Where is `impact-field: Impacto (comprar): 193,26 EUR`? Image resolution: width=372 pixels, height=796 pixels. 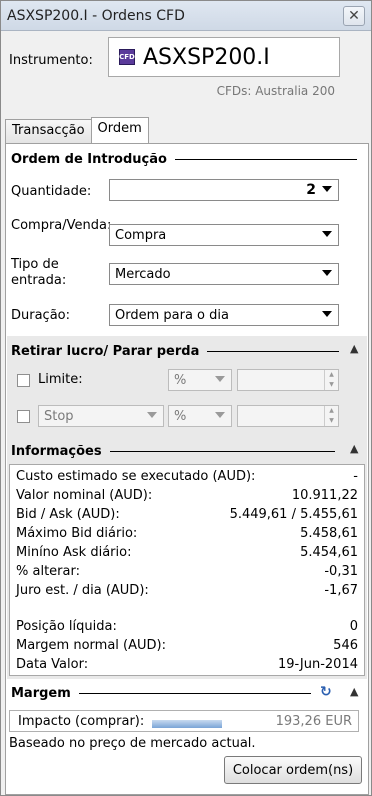 impact-field: Impacto (comprar): 193,26 EUR is located at coordinates (184, 721).